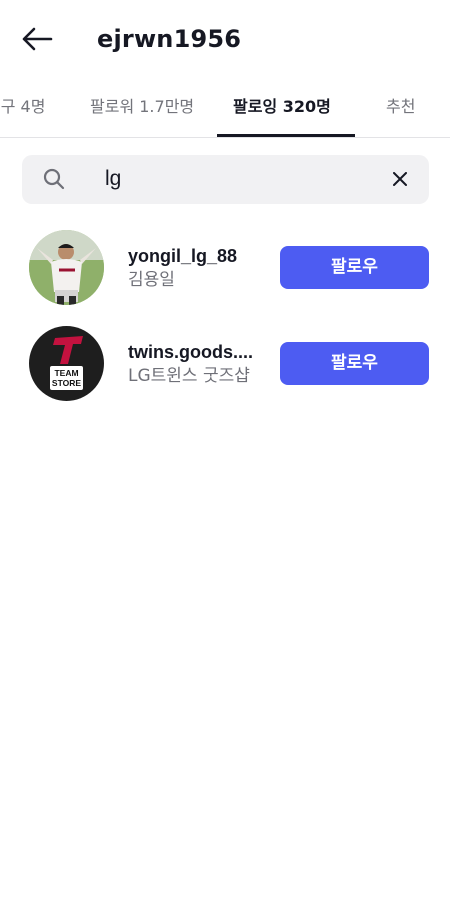 Image resolution: width=450 pixels, height=922 pixels. I want to click on clear-search-button, so click(400, 179).